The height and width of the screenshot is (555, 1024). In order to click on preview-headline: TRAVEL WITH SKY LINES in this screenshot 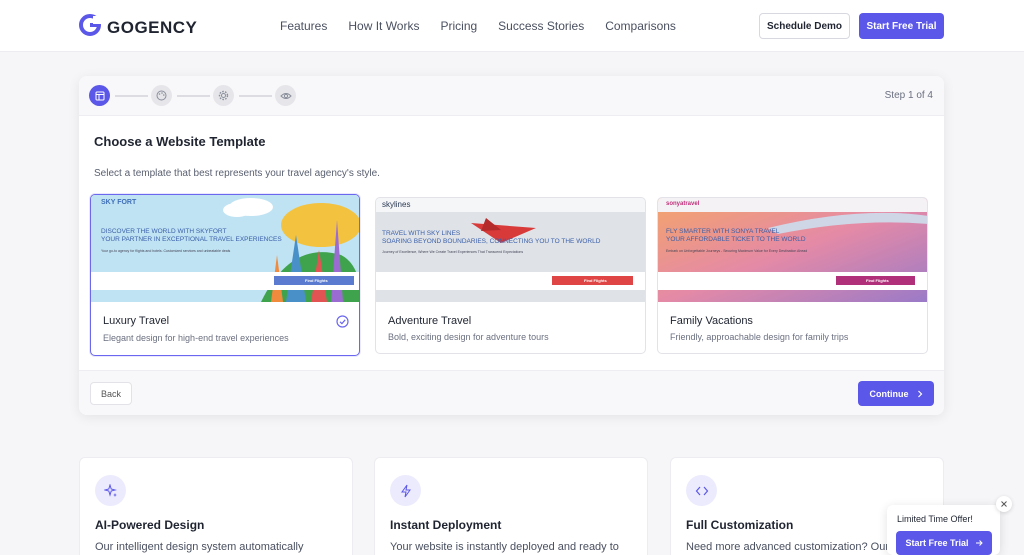, I will do `click(421, 233)`.